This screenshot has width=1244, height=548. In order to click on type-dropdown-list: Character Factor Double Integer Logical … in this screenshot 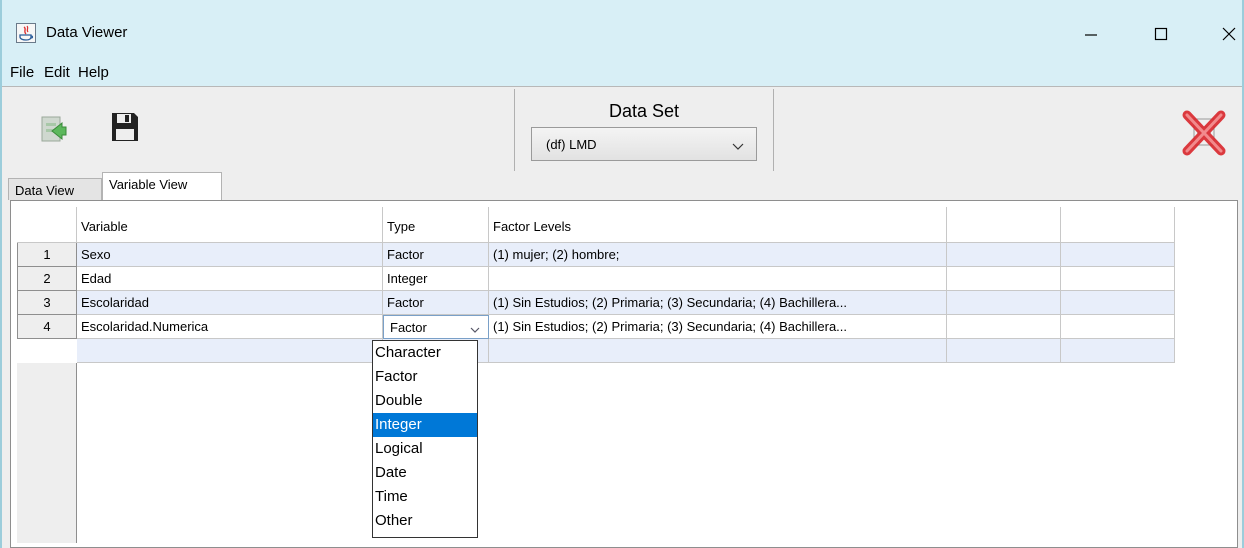, I will do `click(425, 439)`.